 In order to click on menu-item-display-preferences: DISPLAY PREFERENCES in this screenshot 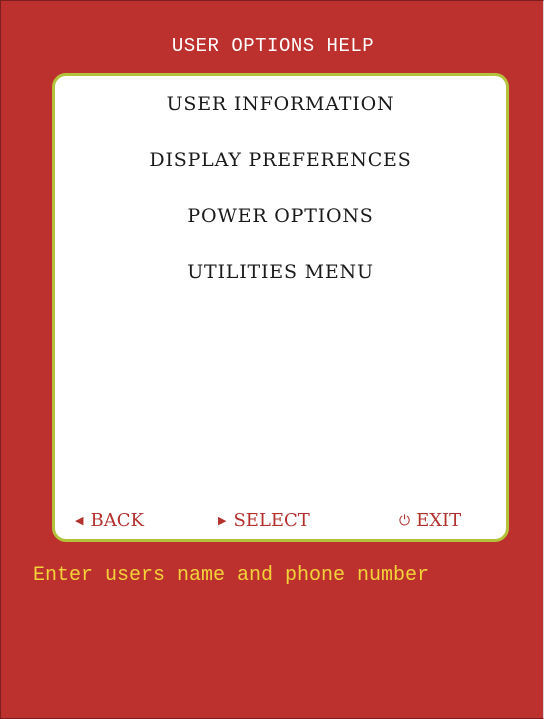, I will do `click(280, 160)`.